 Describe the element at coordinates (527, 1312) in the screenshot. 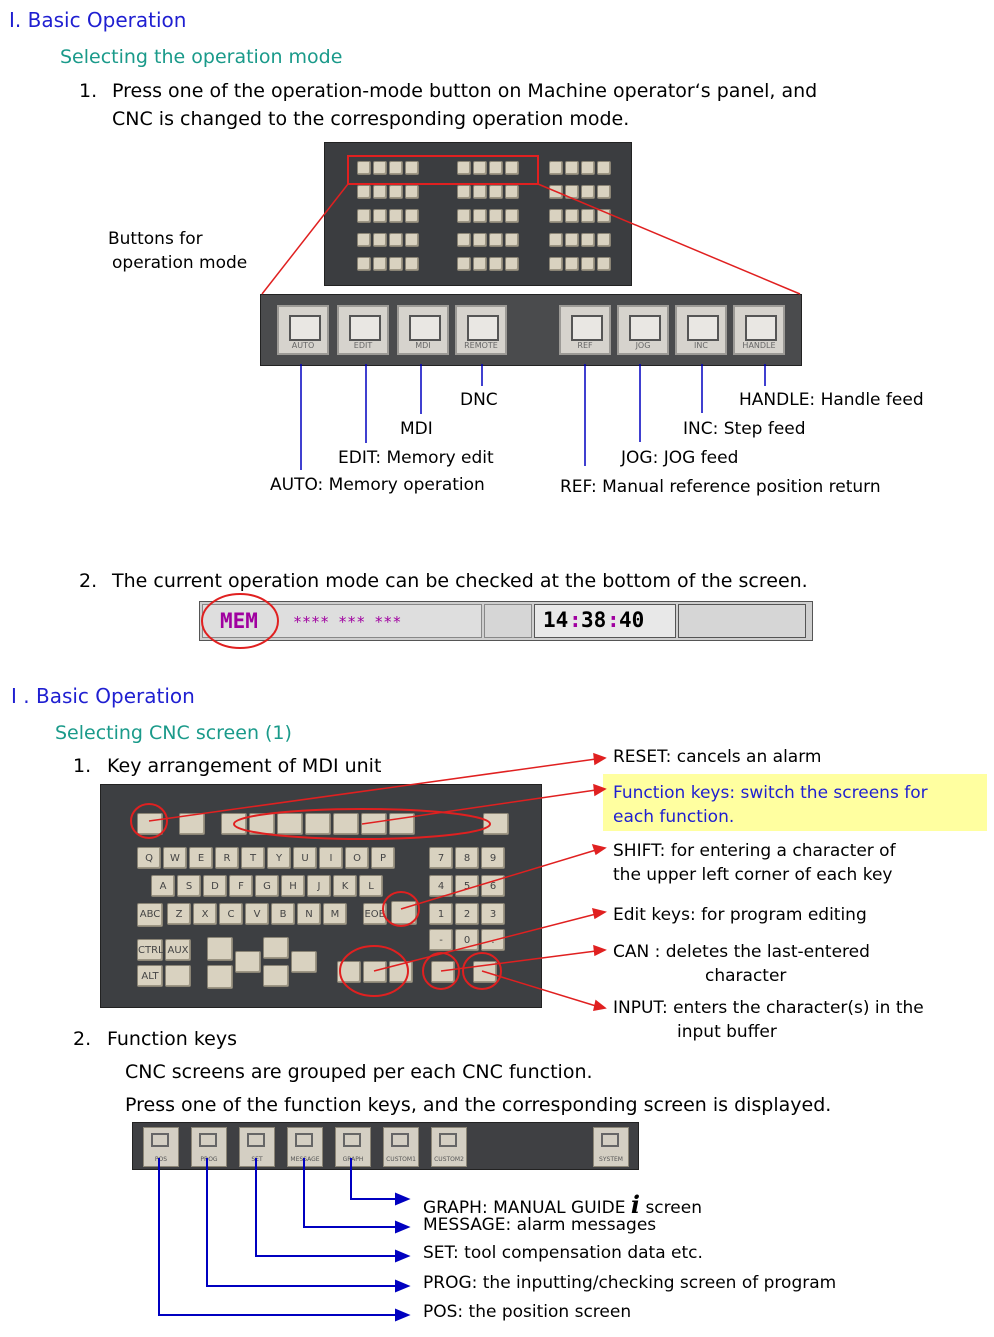

I see `pos-callout: POS: the position screen` at that location.